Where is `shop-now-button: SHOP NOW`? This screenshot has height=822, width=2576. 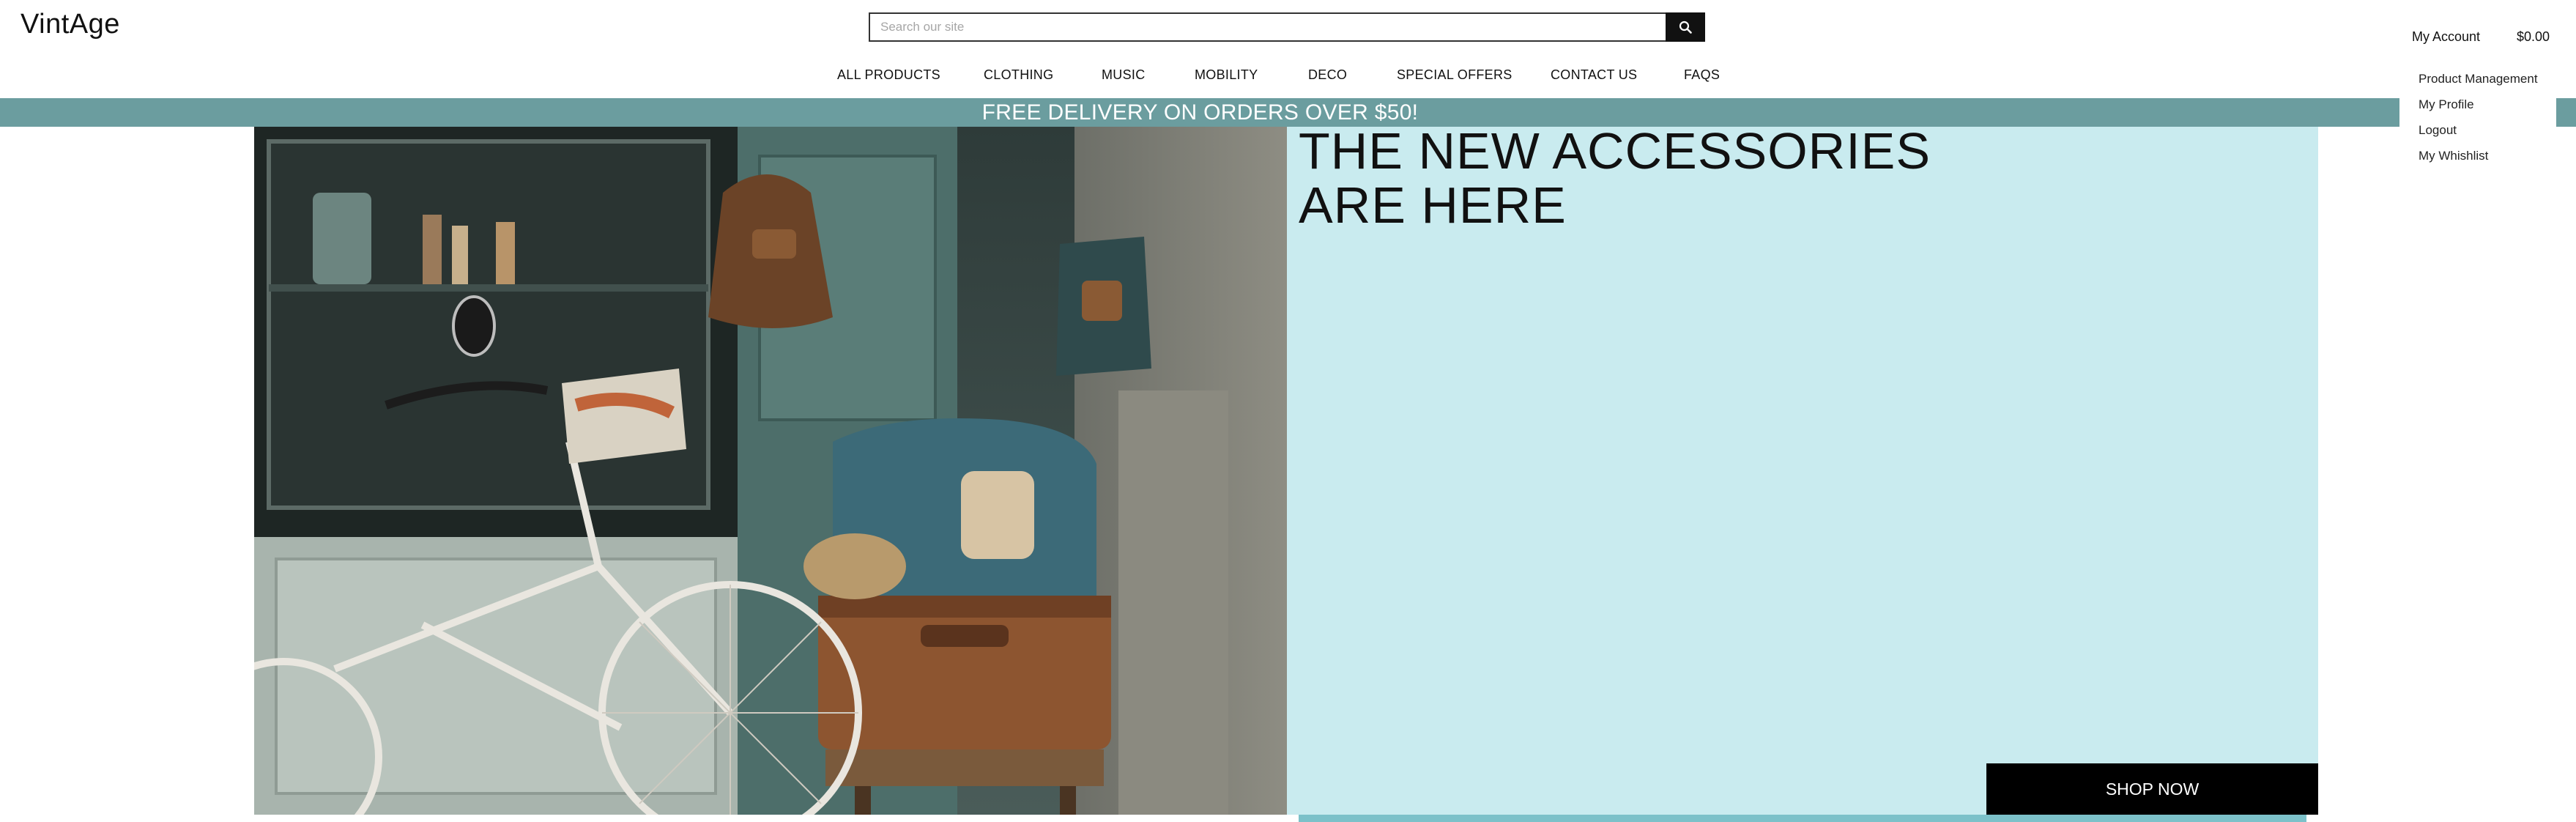 shop-now-button: SHOP NOW is located at coordinates (2152, 789).